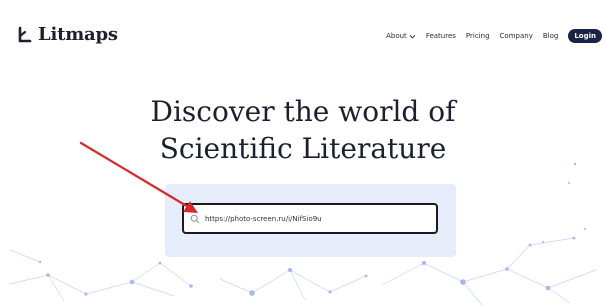  I want to click on nav-about: About, so click(401, 36).